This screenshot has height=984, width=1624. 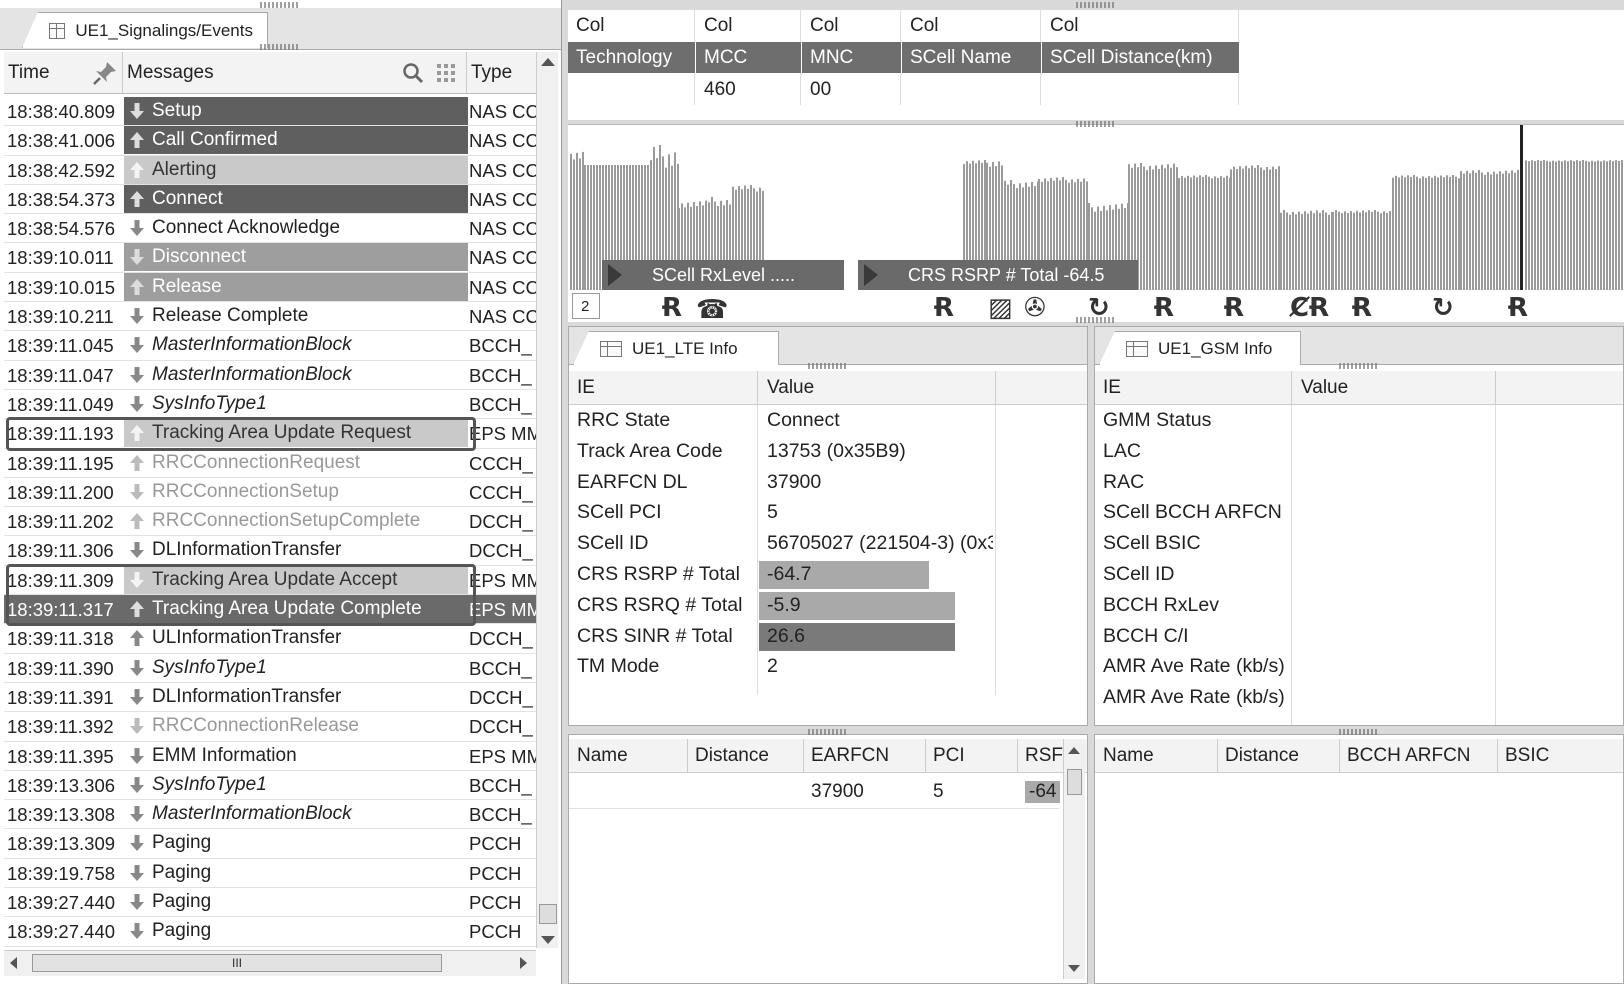 What do you see at coordinates (1309, 308) in the screenshot?
I see `cr-event-icon: ȻɌ` at bounding box center [1309, 308].